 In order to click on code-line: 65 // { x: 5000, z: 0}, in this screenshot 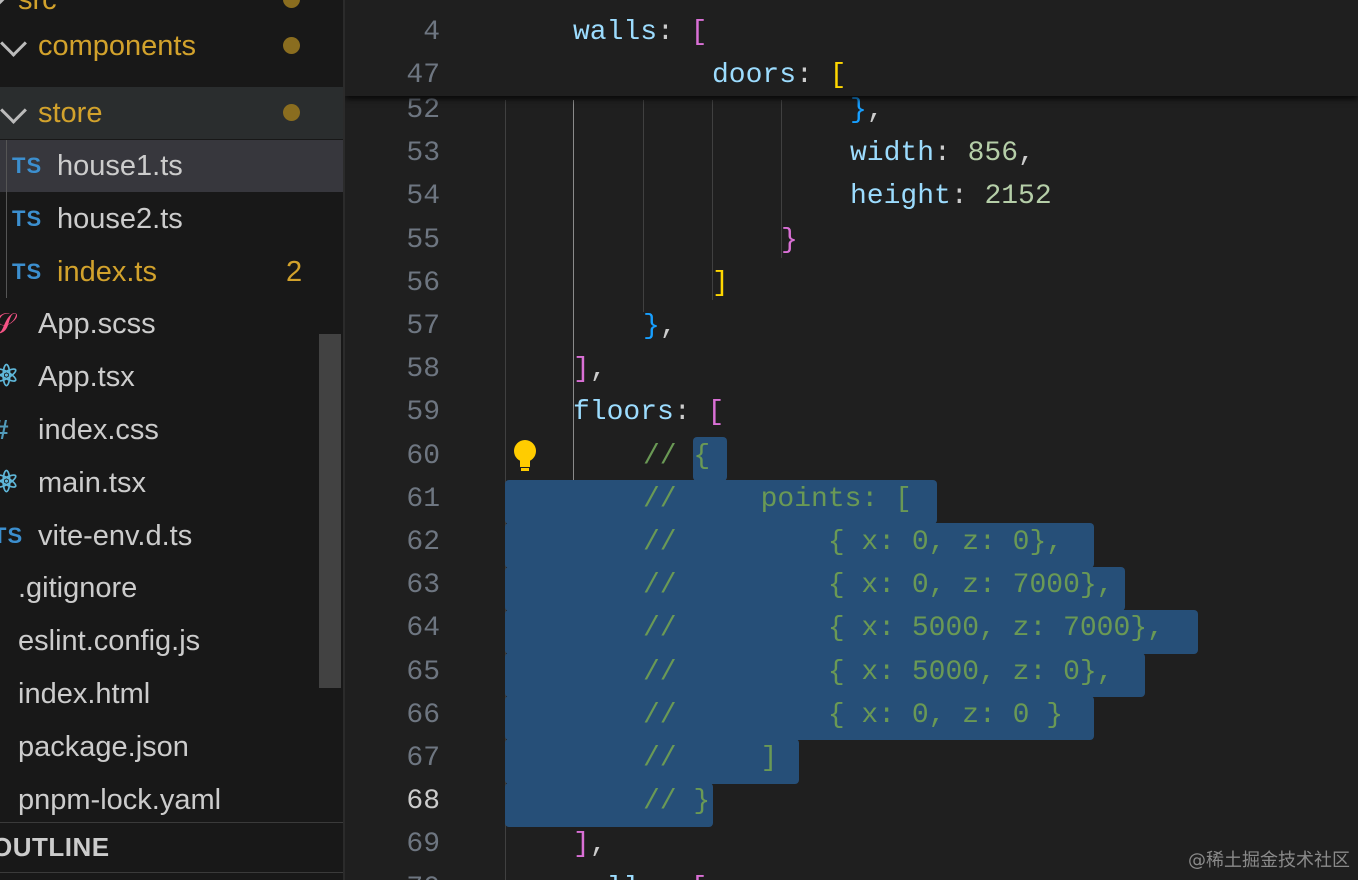, I will do `click(851, 672)`.